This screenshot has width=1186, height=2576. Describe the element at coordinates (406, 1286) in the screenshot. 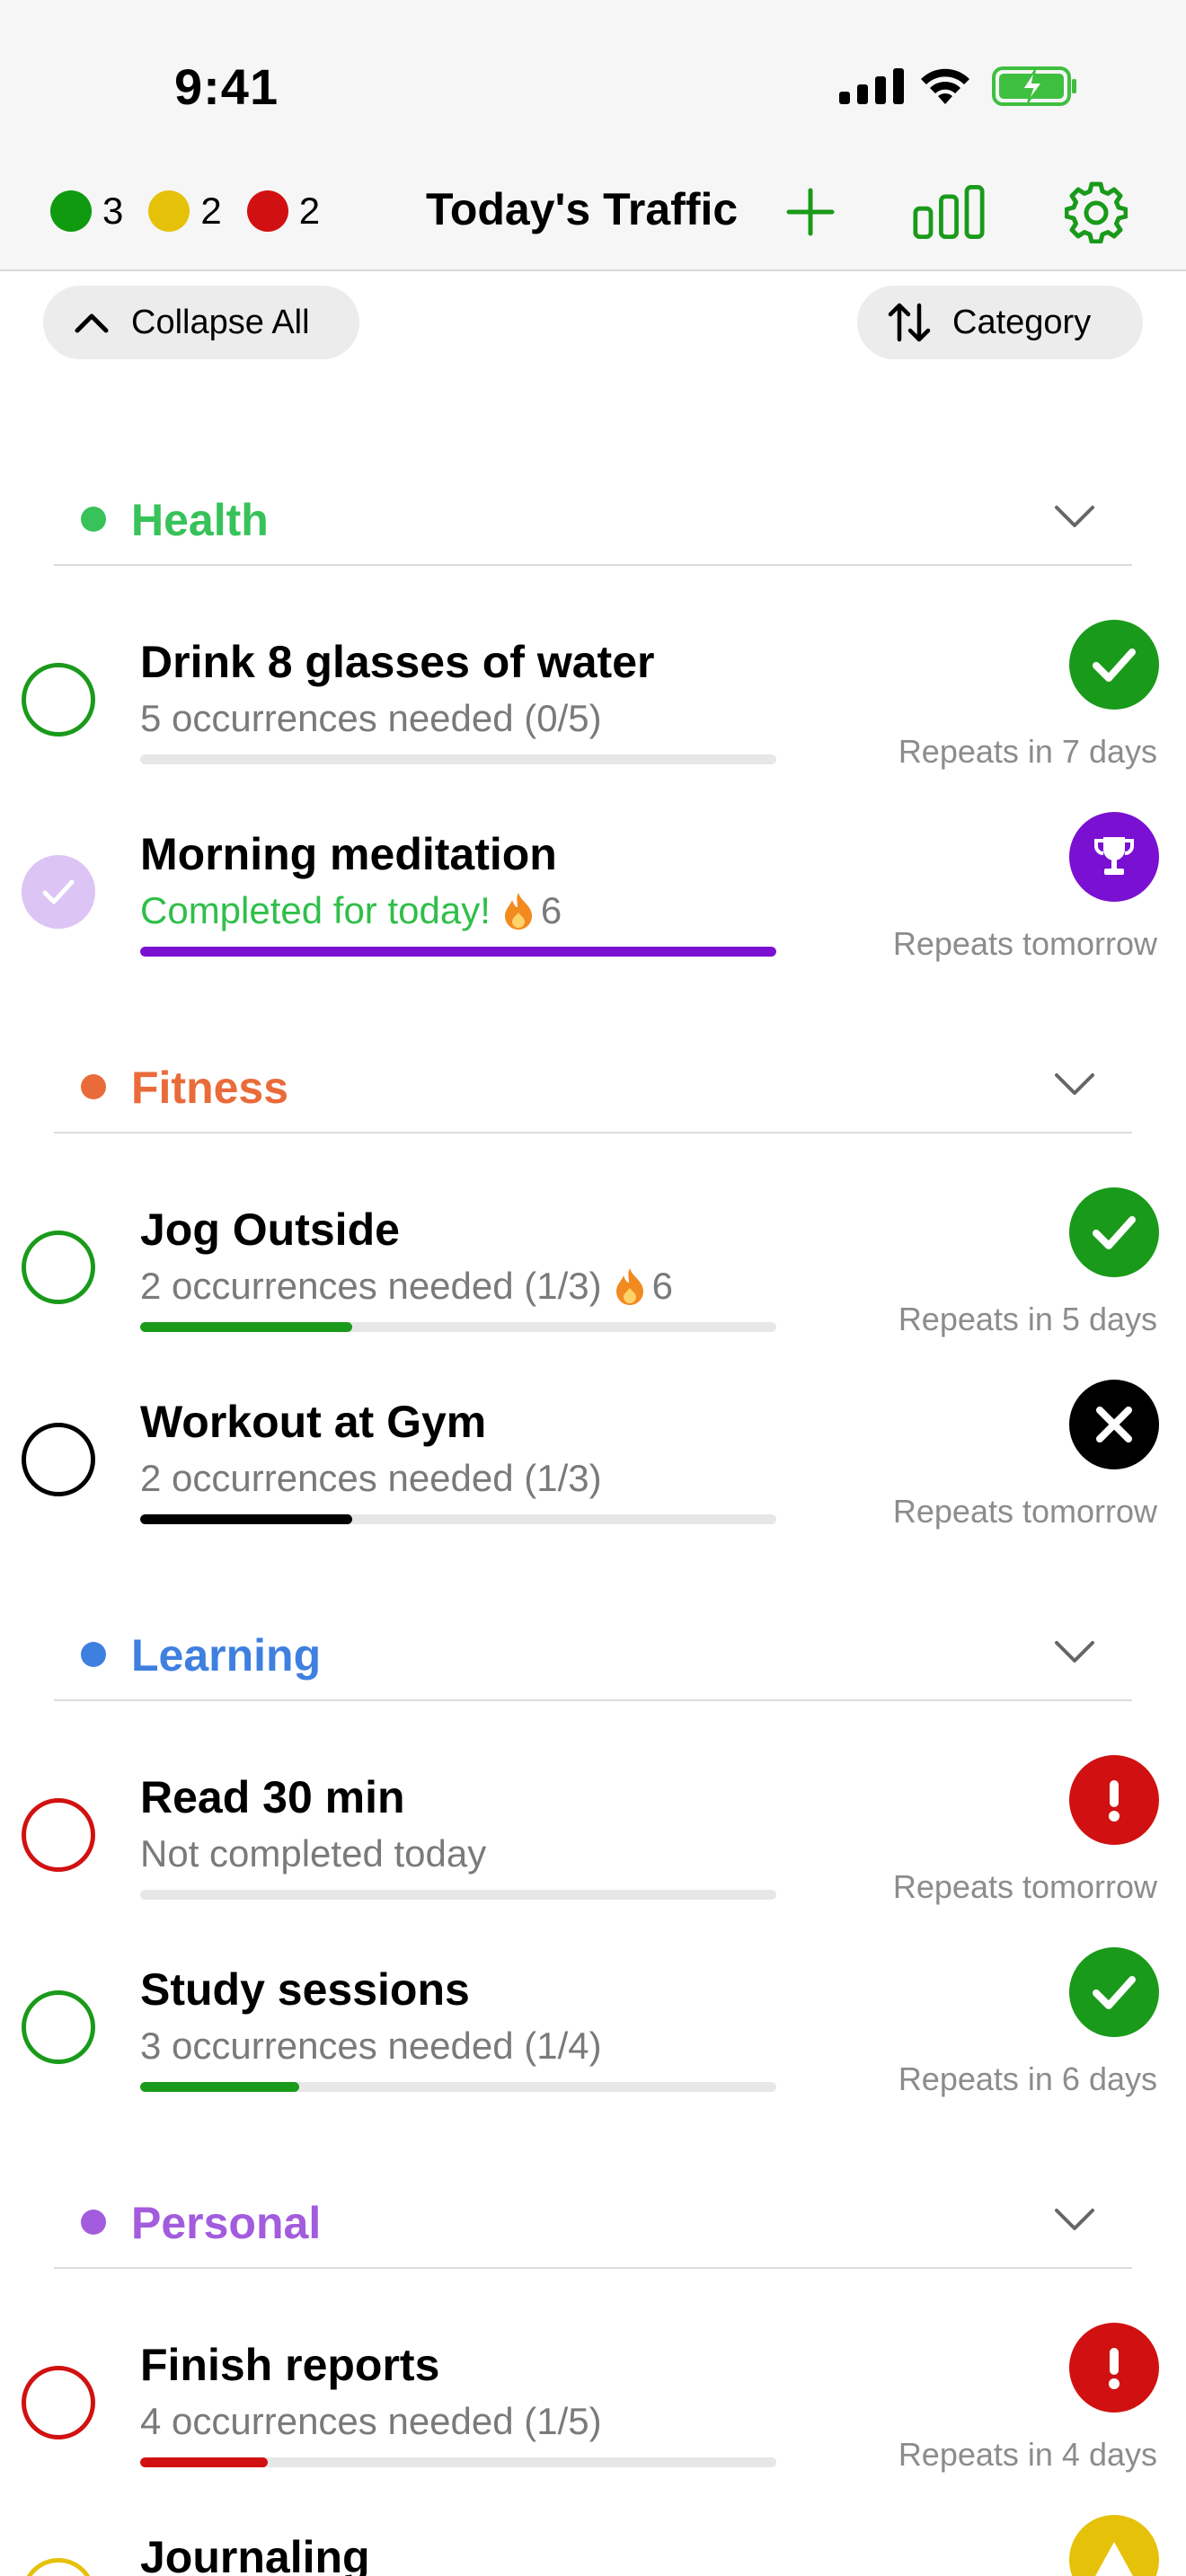

I see `item-subtitle: 2 occurrences needed (1/3) 6` at that location.